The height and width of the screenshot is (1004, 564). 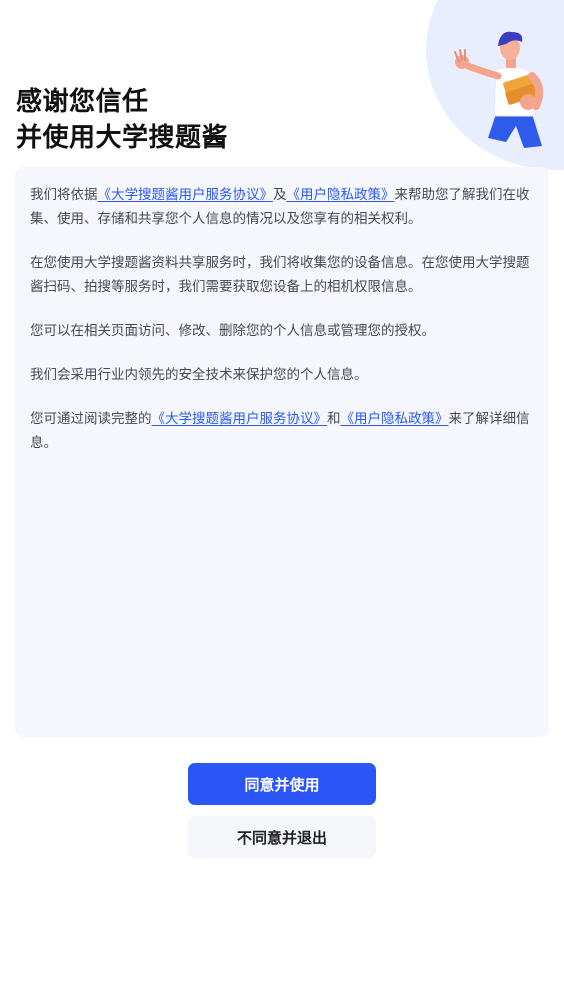 I want to click on agreement-paragraph-manage-info: 您可以在相关页面访问、修改、删除您的个人信息或管理您的授权。, so click(x=232, y=331).